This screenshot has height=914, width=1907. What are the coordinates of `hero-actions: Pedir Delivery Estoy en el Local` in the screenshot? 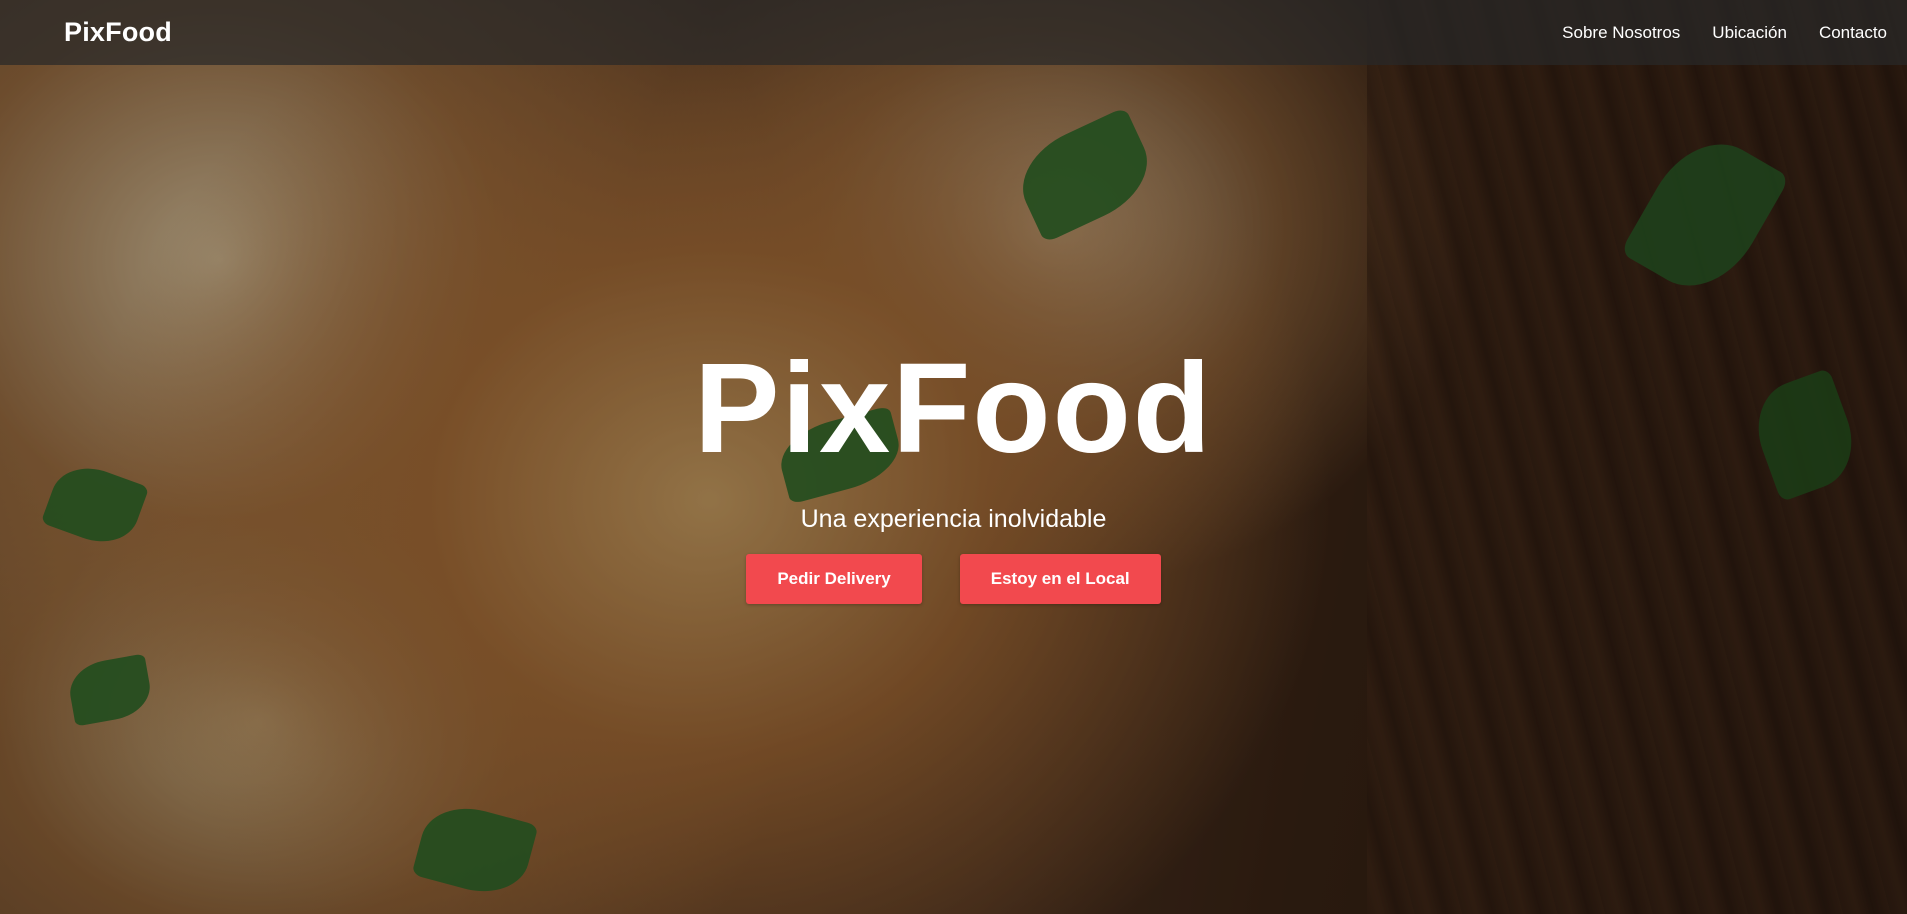 It's located at (953, 579).